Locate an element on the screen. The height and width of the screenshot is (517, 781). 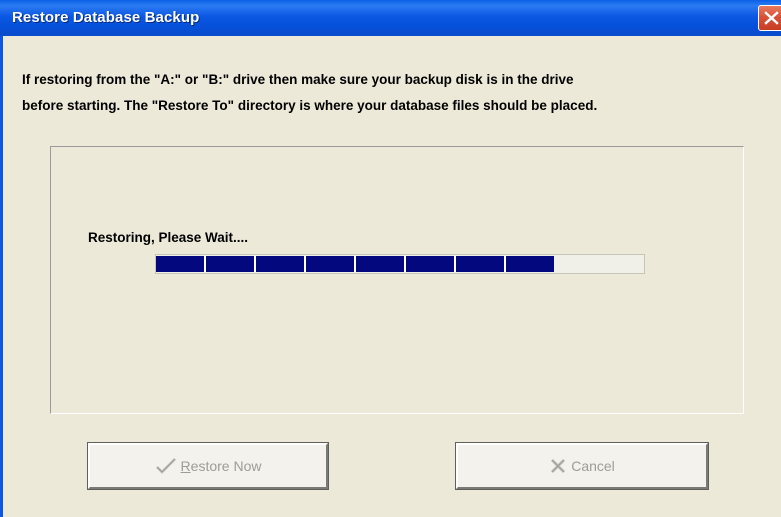
window-title: Restore Database Backup is located at coordinates (106, 17).